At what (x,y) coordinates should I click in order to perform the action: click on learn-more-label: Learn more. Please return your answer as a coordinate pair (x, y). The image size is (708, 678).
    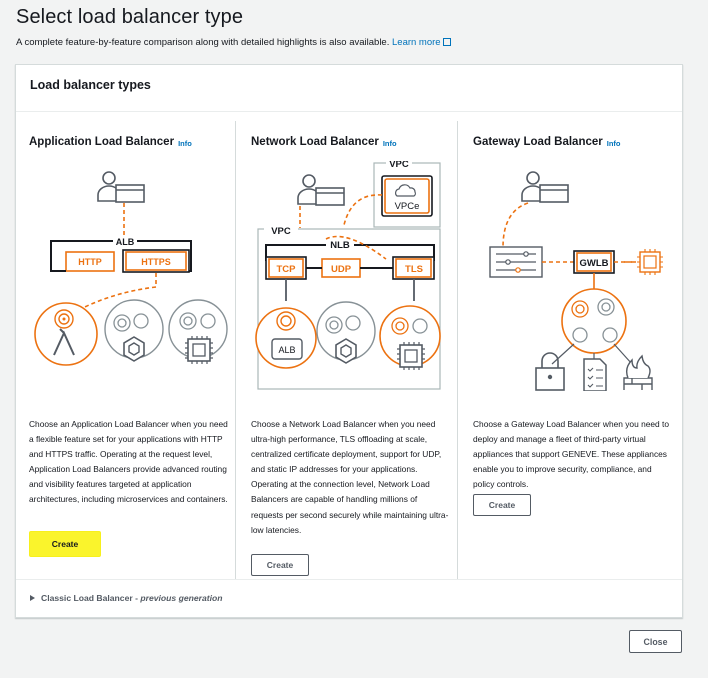
    Looking at the image, I should click on (416, 42).